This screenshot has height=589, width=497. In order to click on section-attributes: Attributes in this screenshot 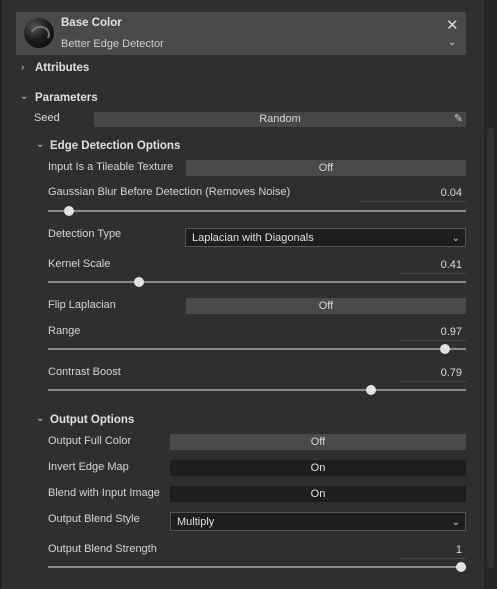, I will do `click(62, 68)`.